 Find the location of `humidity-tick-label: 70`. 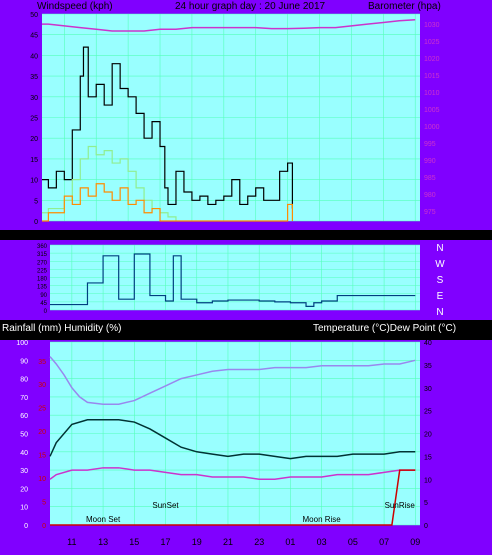

humidity-tick-label: 70 is located at coordinates (24, 398).